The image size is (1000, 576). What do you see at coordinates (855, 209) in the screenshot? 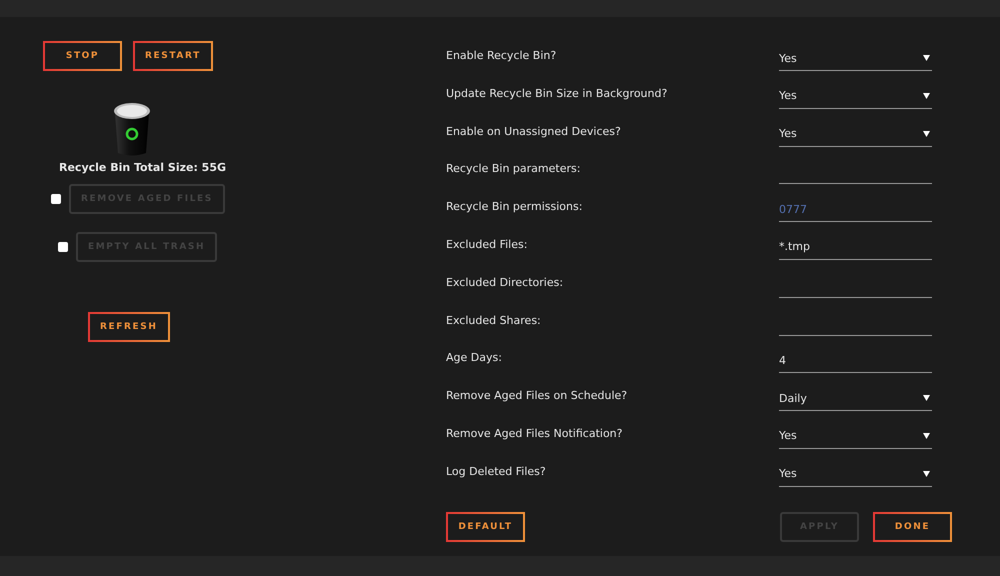
I see `input-field: 0777` at bounding box center [855, 209].